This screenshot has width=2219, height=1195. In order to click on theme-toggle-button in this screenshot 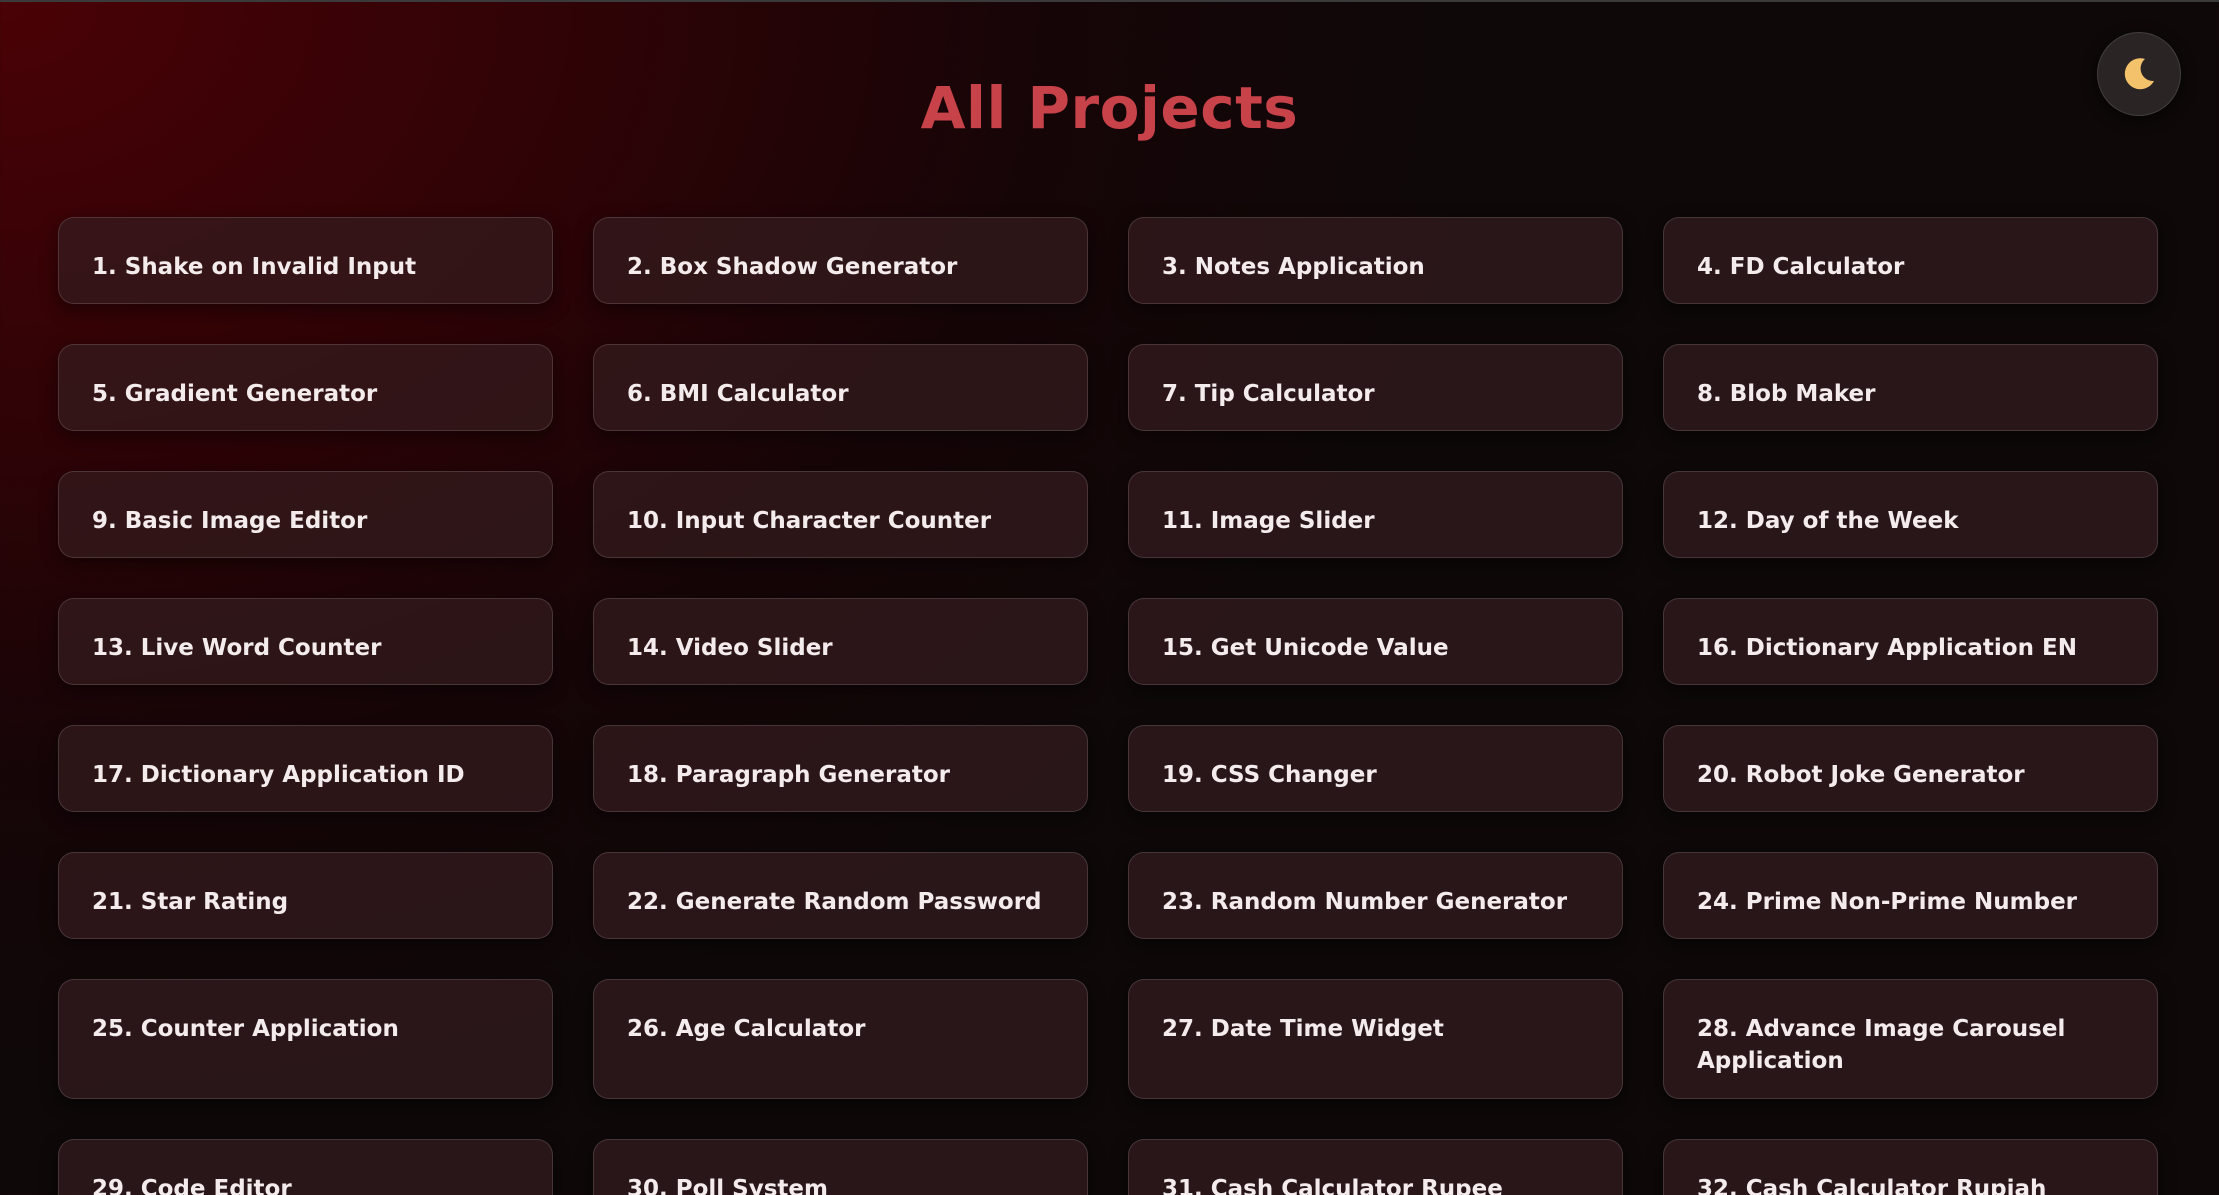, I will do `click(2139, 74)`.